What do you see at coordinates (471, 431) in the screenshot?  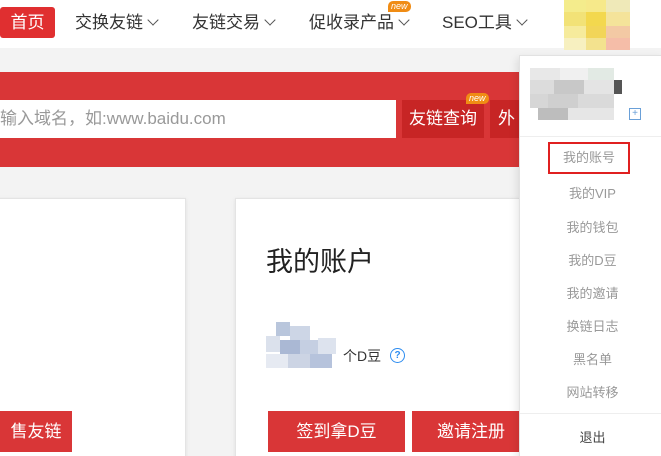 I see `invite-register-button: 邀请注册` at bounding box center [471, 431].